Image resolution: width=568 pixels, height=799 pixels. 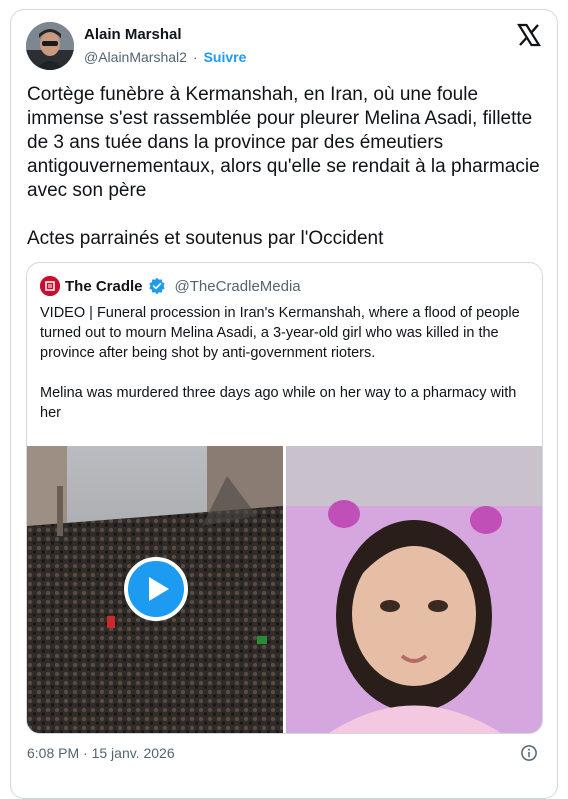 I want to click on x-logo-icon, so click(x=529, y=35).